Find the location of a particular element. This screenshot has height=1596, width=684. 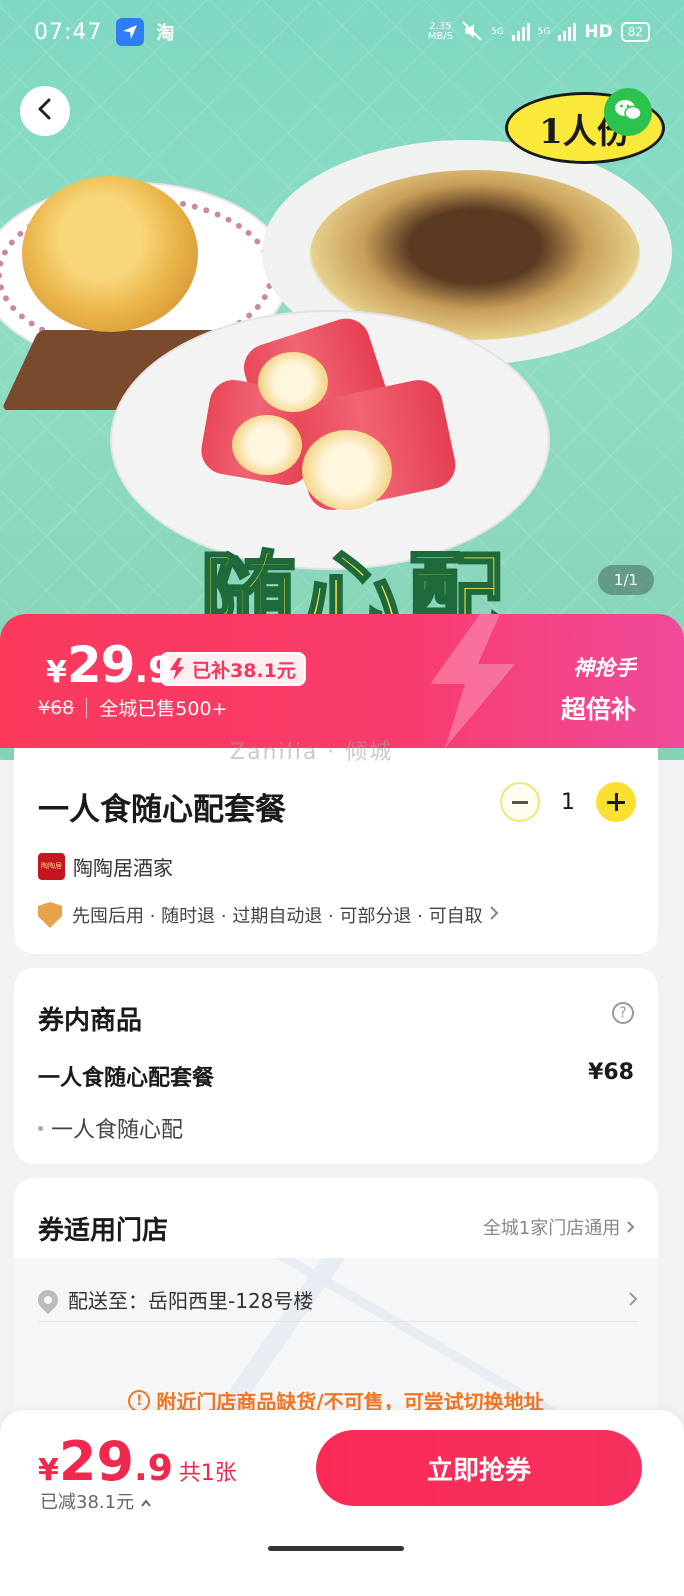

shop-link: 陶陶居酒家 陶陶居酒家 is located at coordinates (105, 866).